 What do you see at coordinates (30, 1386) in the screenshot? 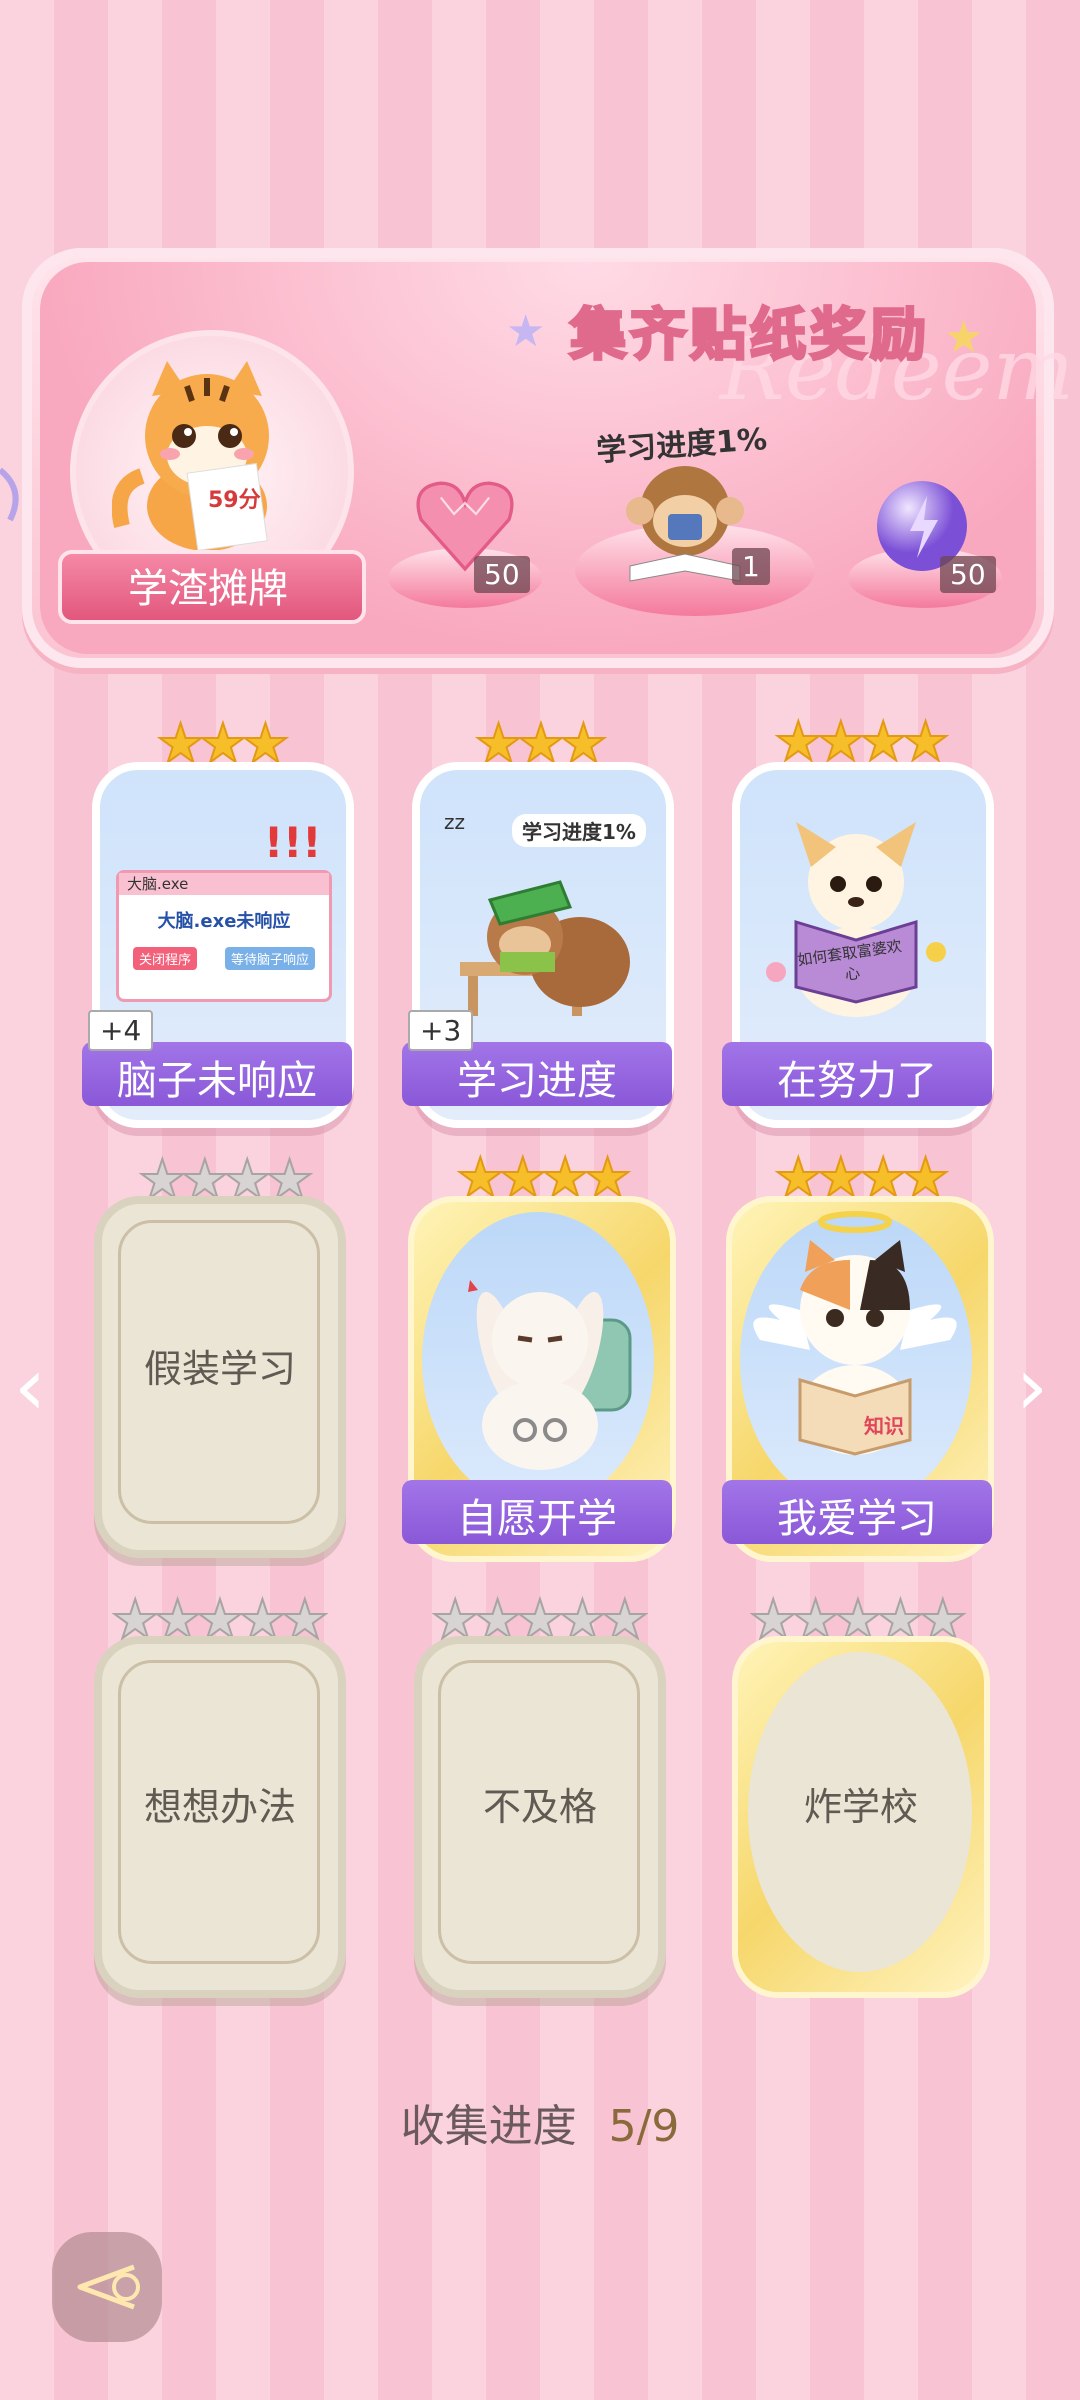
I see `previous-page-arrow: ‹` at bounding box center [30, 1386].